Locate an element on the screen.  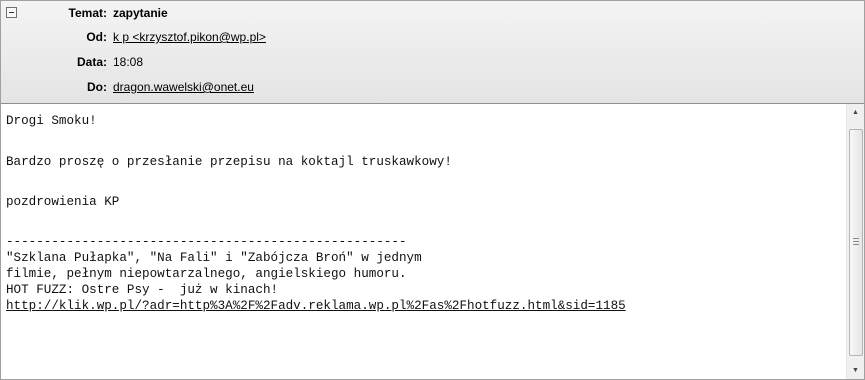
vertical-scrollbar: ▲ ▼ is located at coordinates (855, 241).